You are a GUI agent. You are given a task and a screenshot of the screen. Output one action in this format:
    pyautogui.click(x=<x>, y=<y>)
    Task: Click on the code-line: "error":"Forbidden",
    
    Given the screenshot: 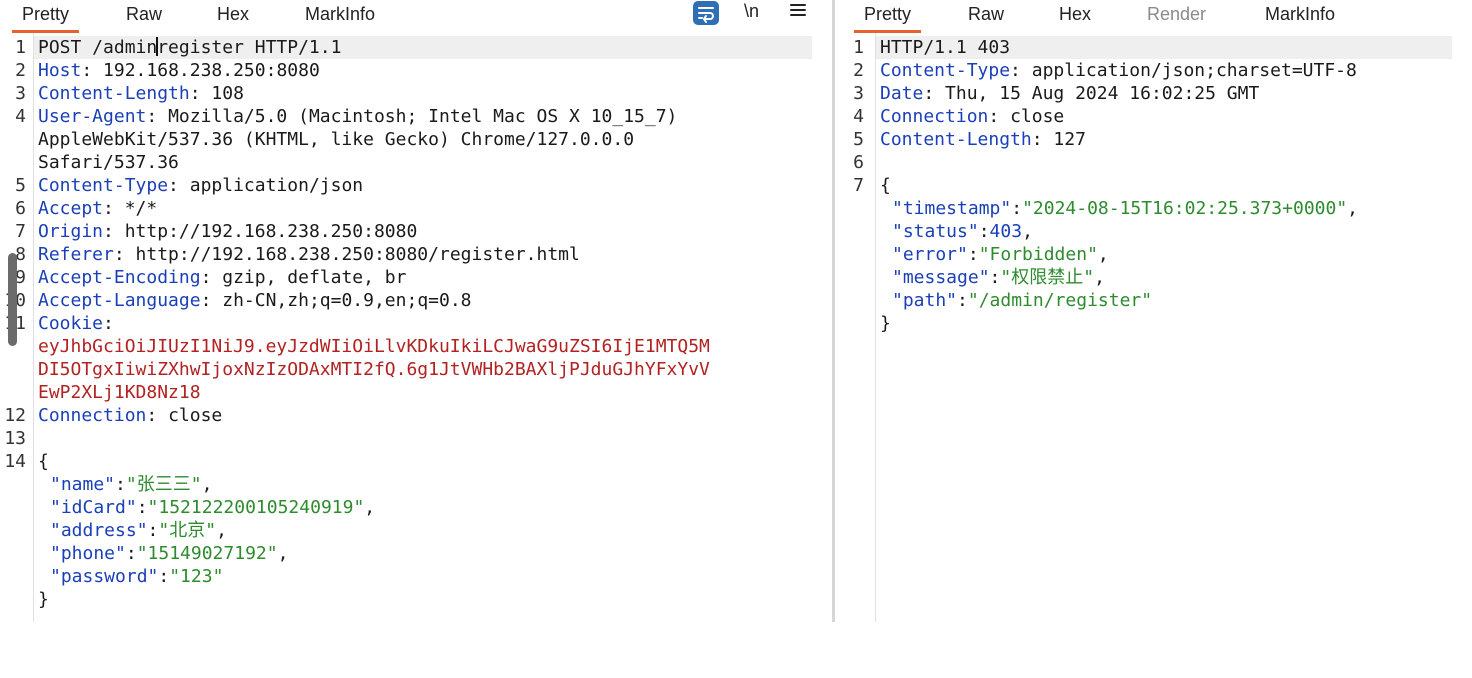 What is the action you would take?
    pyautogui.click(x=1154, y=254)
    